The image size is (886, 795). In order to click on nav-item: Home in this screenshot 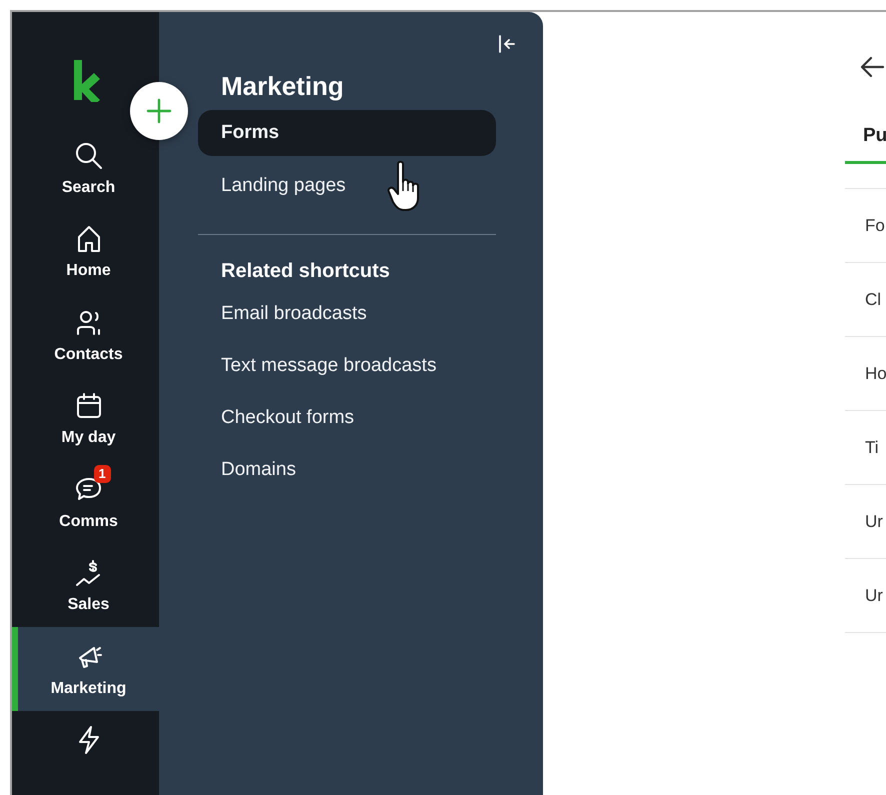, I will do `click(85, 252)`.